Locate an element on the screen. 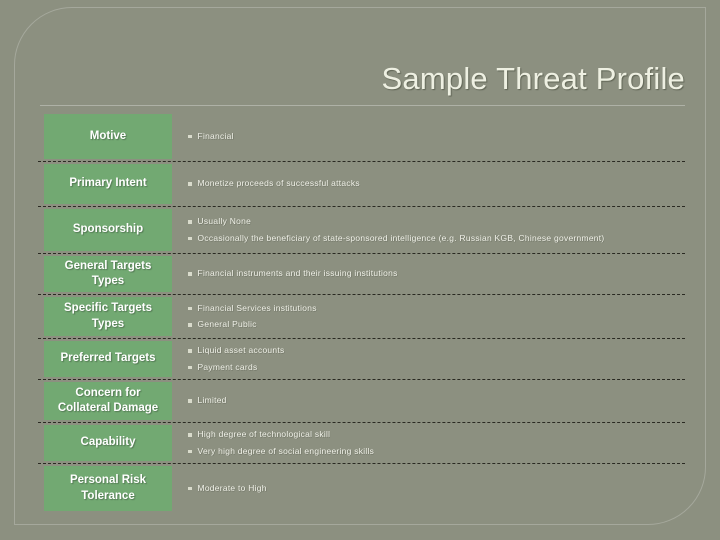 The image size is (720, 540). table-row: Motive Financial is located at coordinates (361, 137).